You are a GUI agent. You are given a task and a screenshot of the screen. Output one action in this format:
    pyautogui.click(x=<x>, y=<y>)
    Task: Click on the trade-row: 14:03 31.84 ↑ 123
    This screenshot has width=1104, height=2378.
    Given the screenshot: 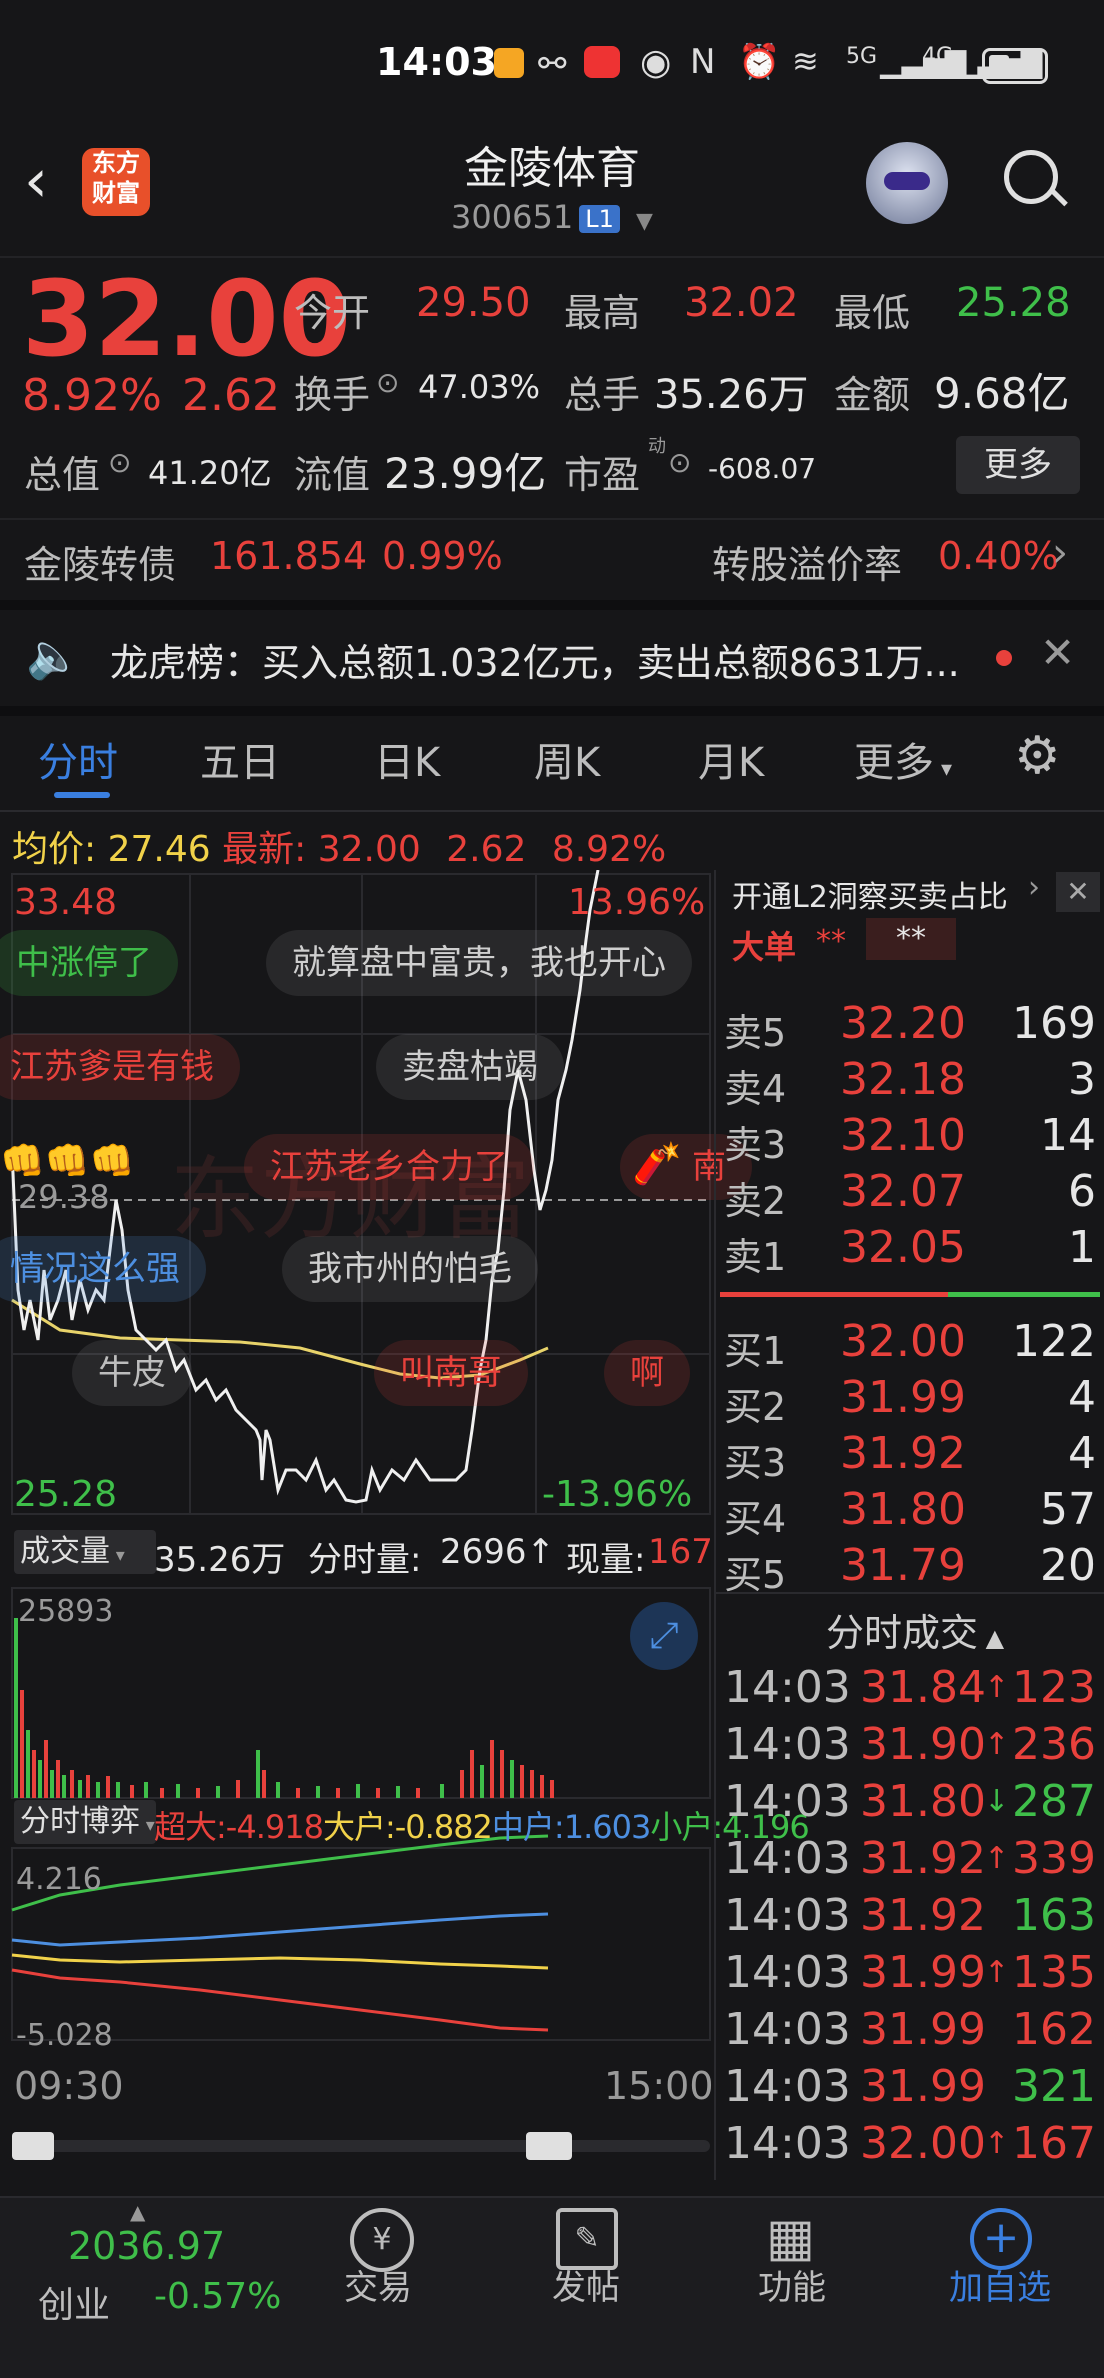 What is the action you would take?
    pyautogui.click(x=910, y=1690)
    